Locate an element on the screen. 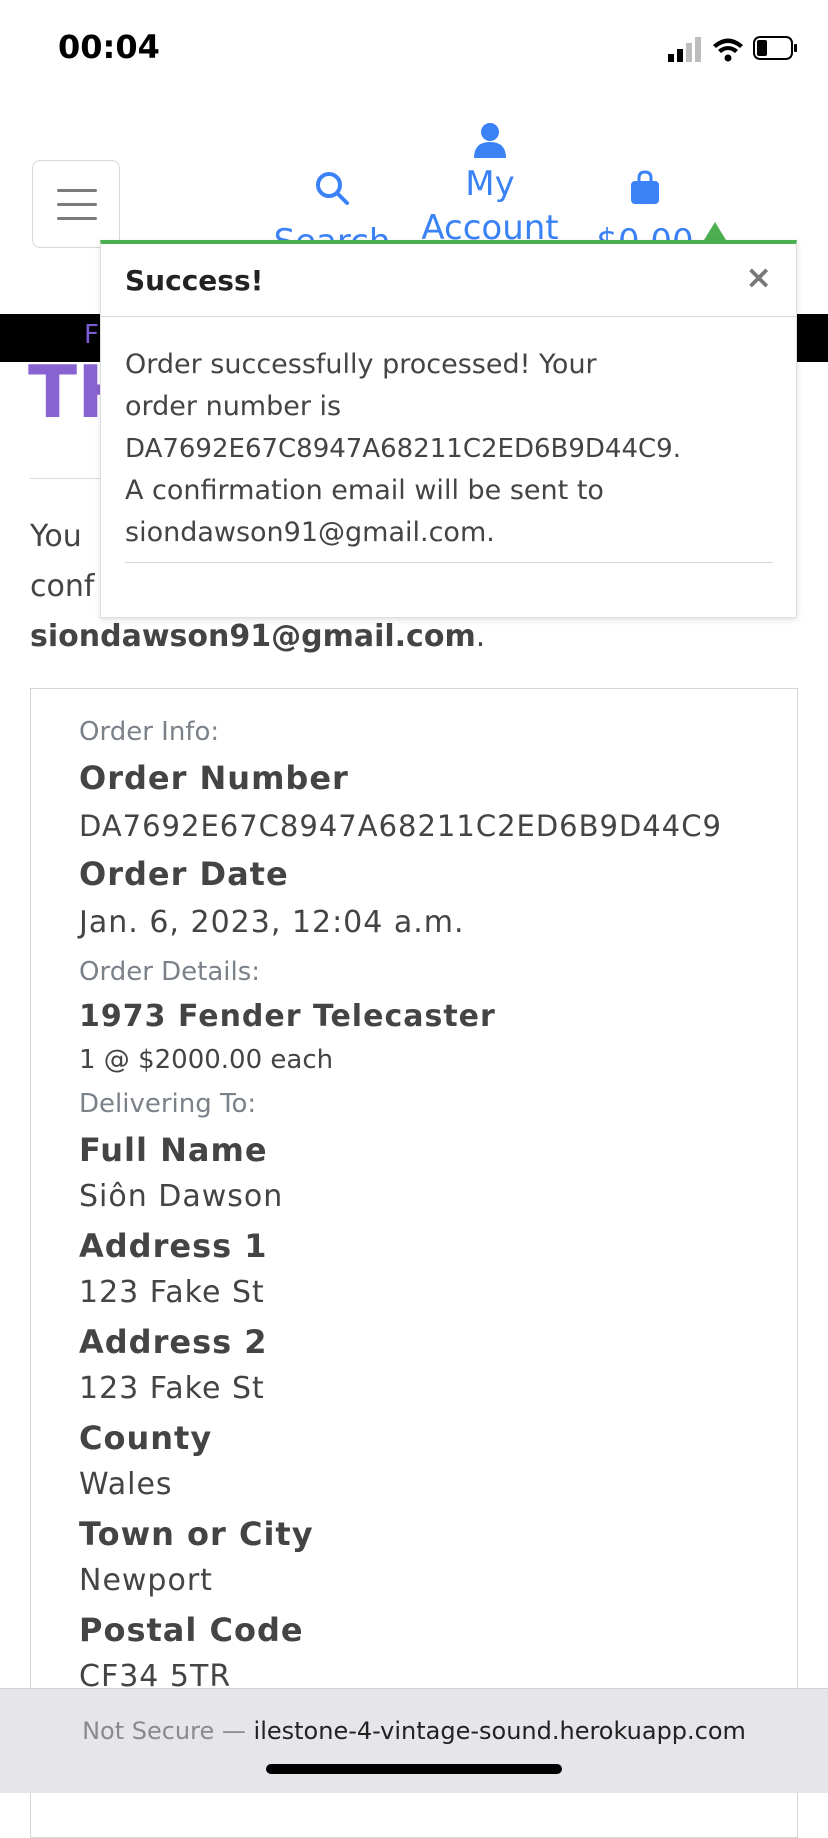 This screenshot has width=828, height=1838. order-number-value: DA7692E67C8947A68211C2ED6B9D44C9 is located at coordinates (400, 826).